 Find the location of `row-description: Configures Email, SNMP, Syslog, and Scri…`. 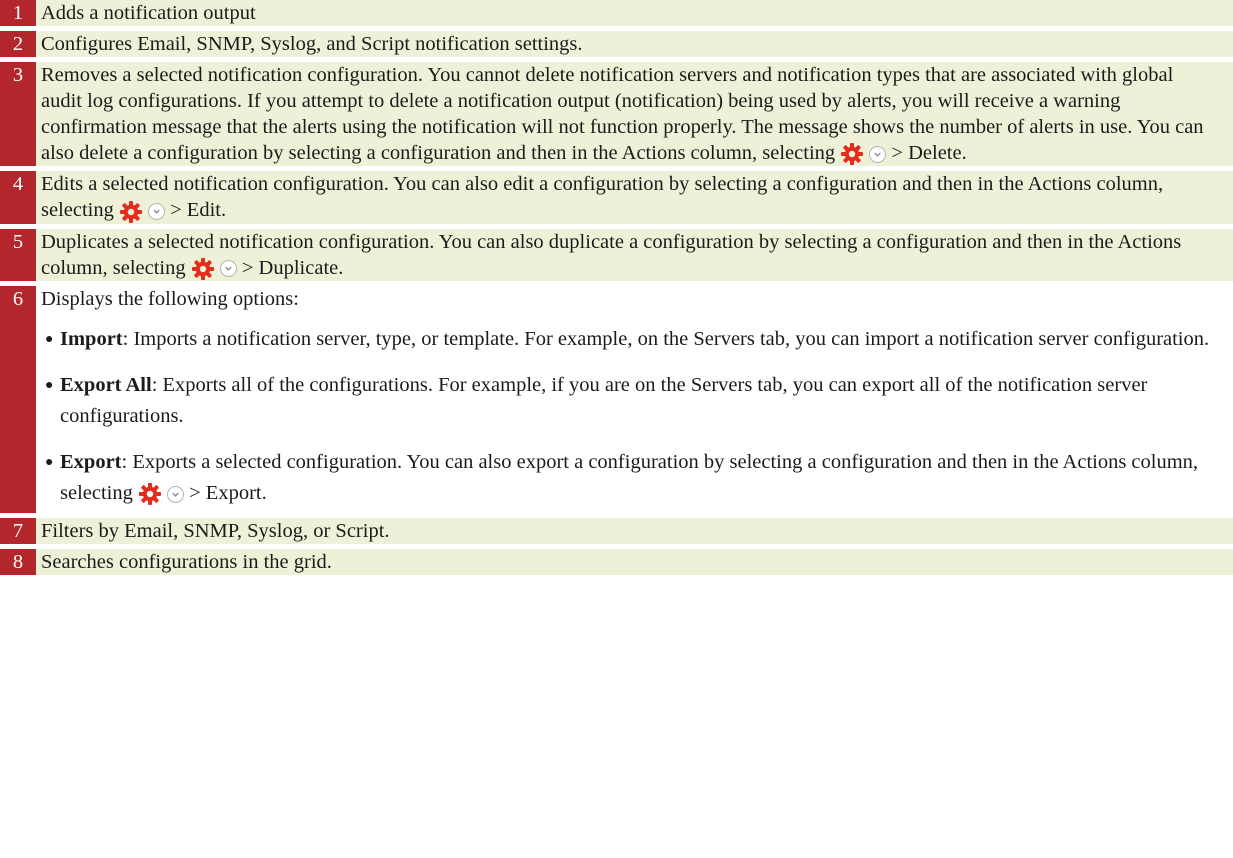

row-description: Configures Email, SNMP, Syslog, and Scri… is located at coordinates (634, 44).